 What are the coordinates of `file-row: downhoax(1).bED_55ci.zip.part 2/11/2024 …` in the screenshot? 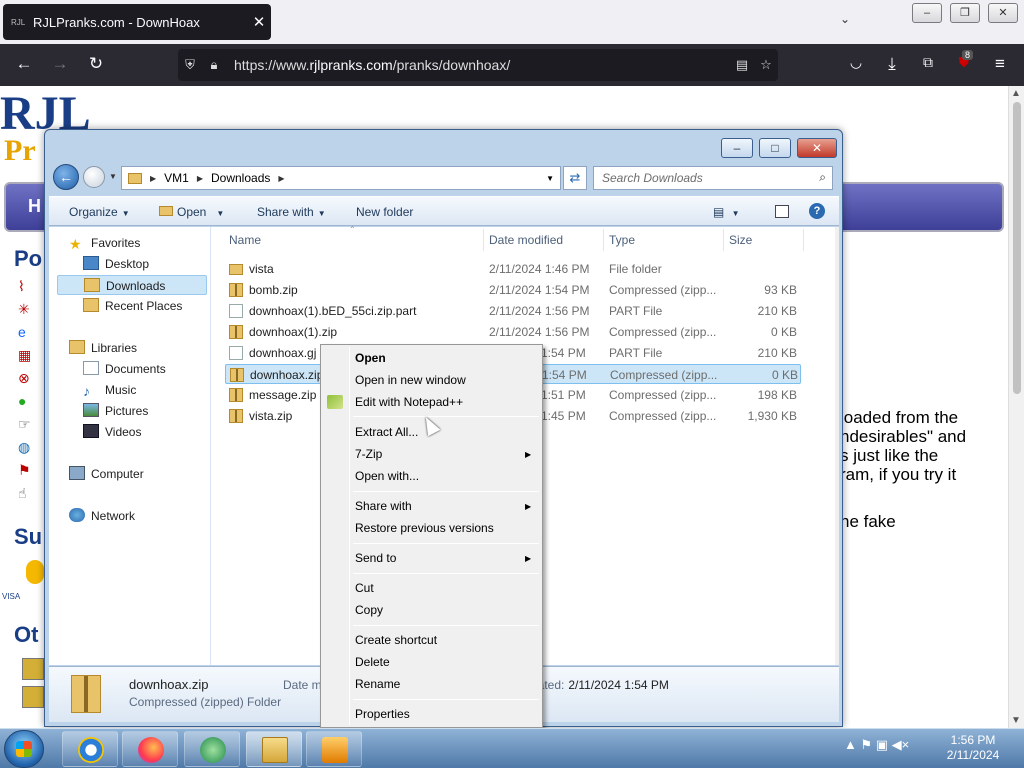 It's located at (513, 311).